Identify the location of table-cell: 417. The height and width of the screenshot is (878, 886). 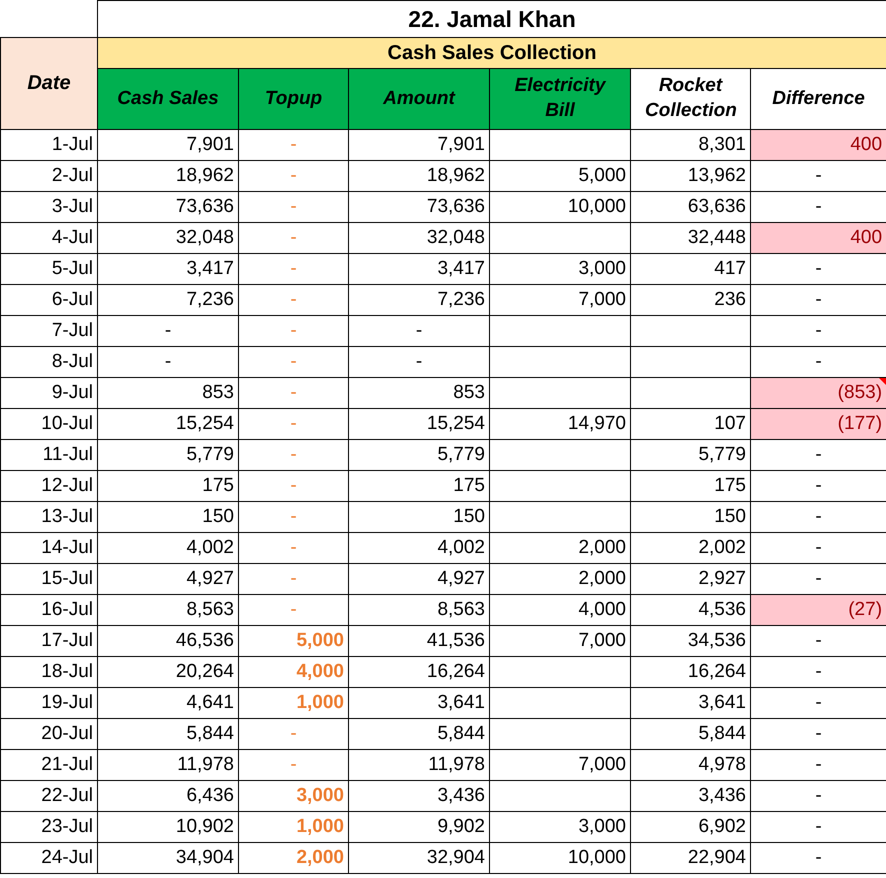
(690, 269).